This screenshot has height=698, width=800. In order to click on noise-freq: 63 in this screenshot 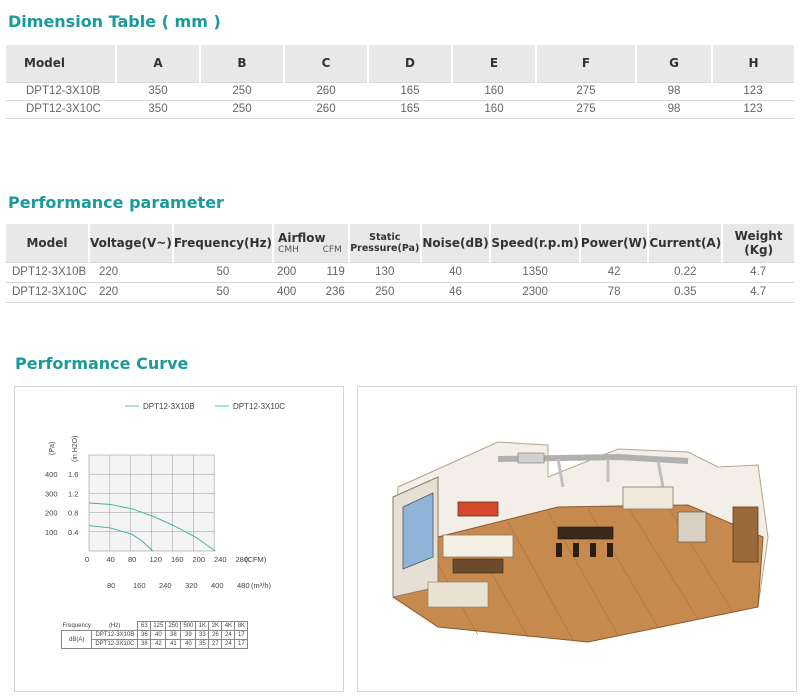, I will do `click(144, 626)`.